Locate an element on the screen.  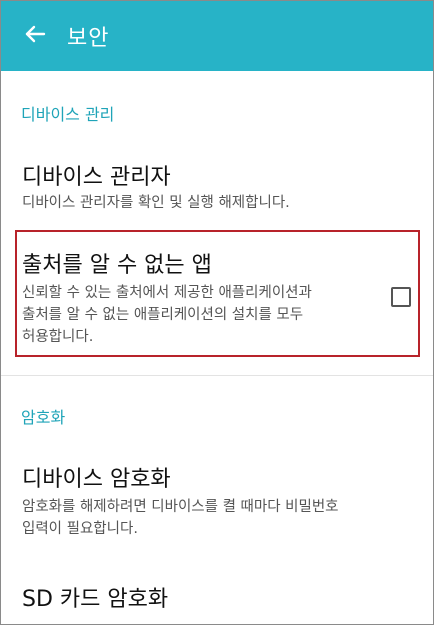
device-encryption-summary-line-2: 입력이 필요합니다. is located at coordinates (80, 529).